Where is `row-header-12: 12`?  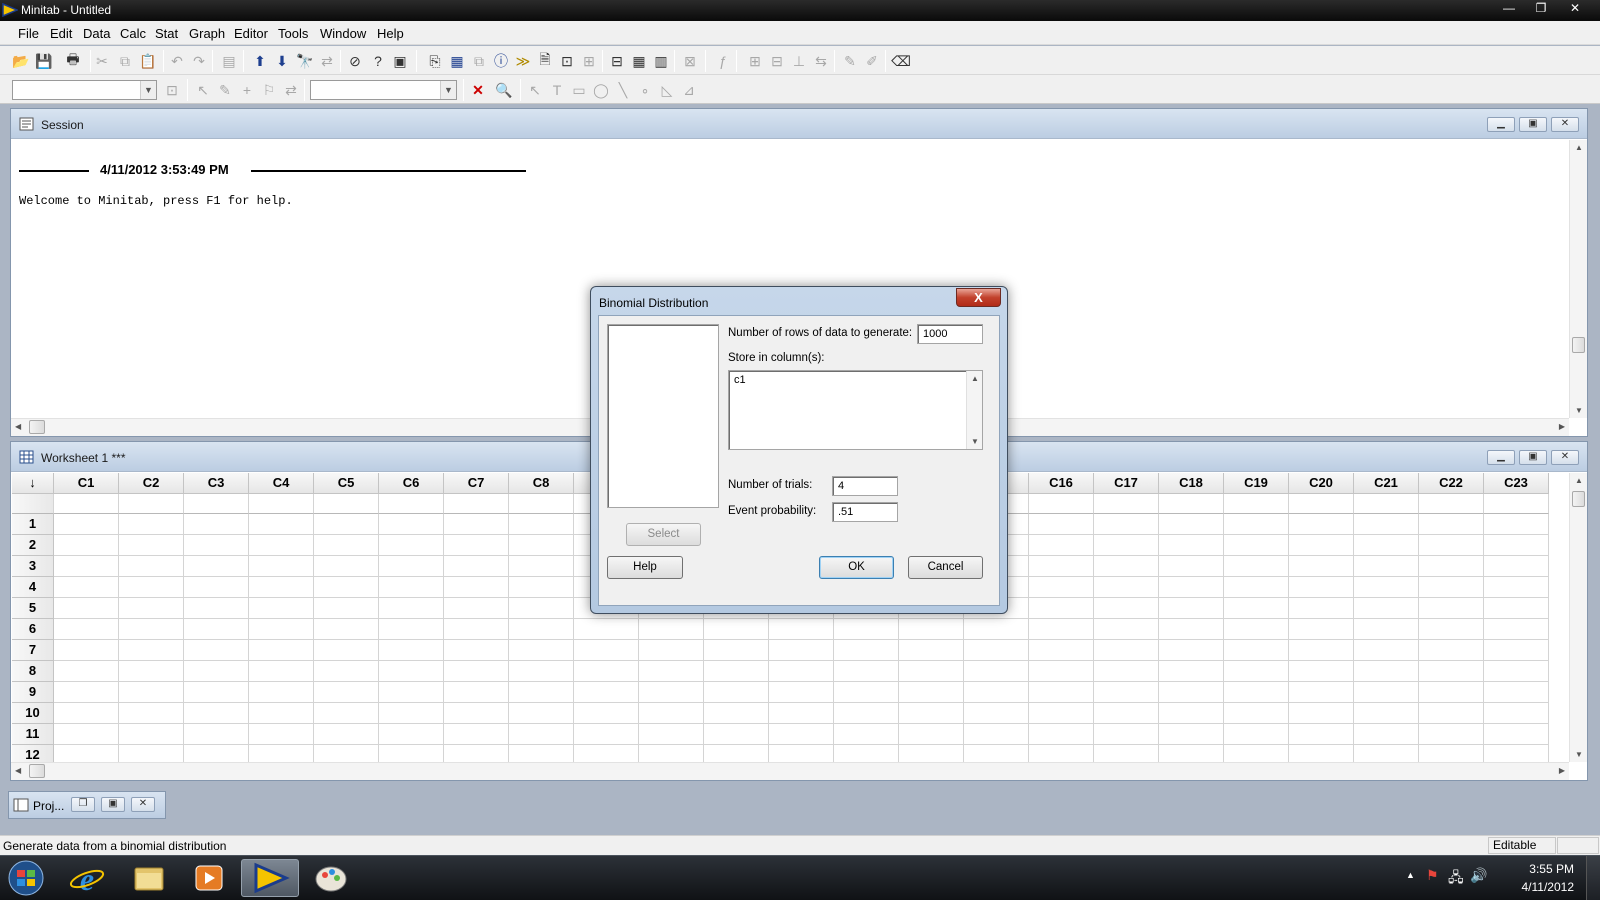 row-header-12: 12 is located at coordinates (33, 753).